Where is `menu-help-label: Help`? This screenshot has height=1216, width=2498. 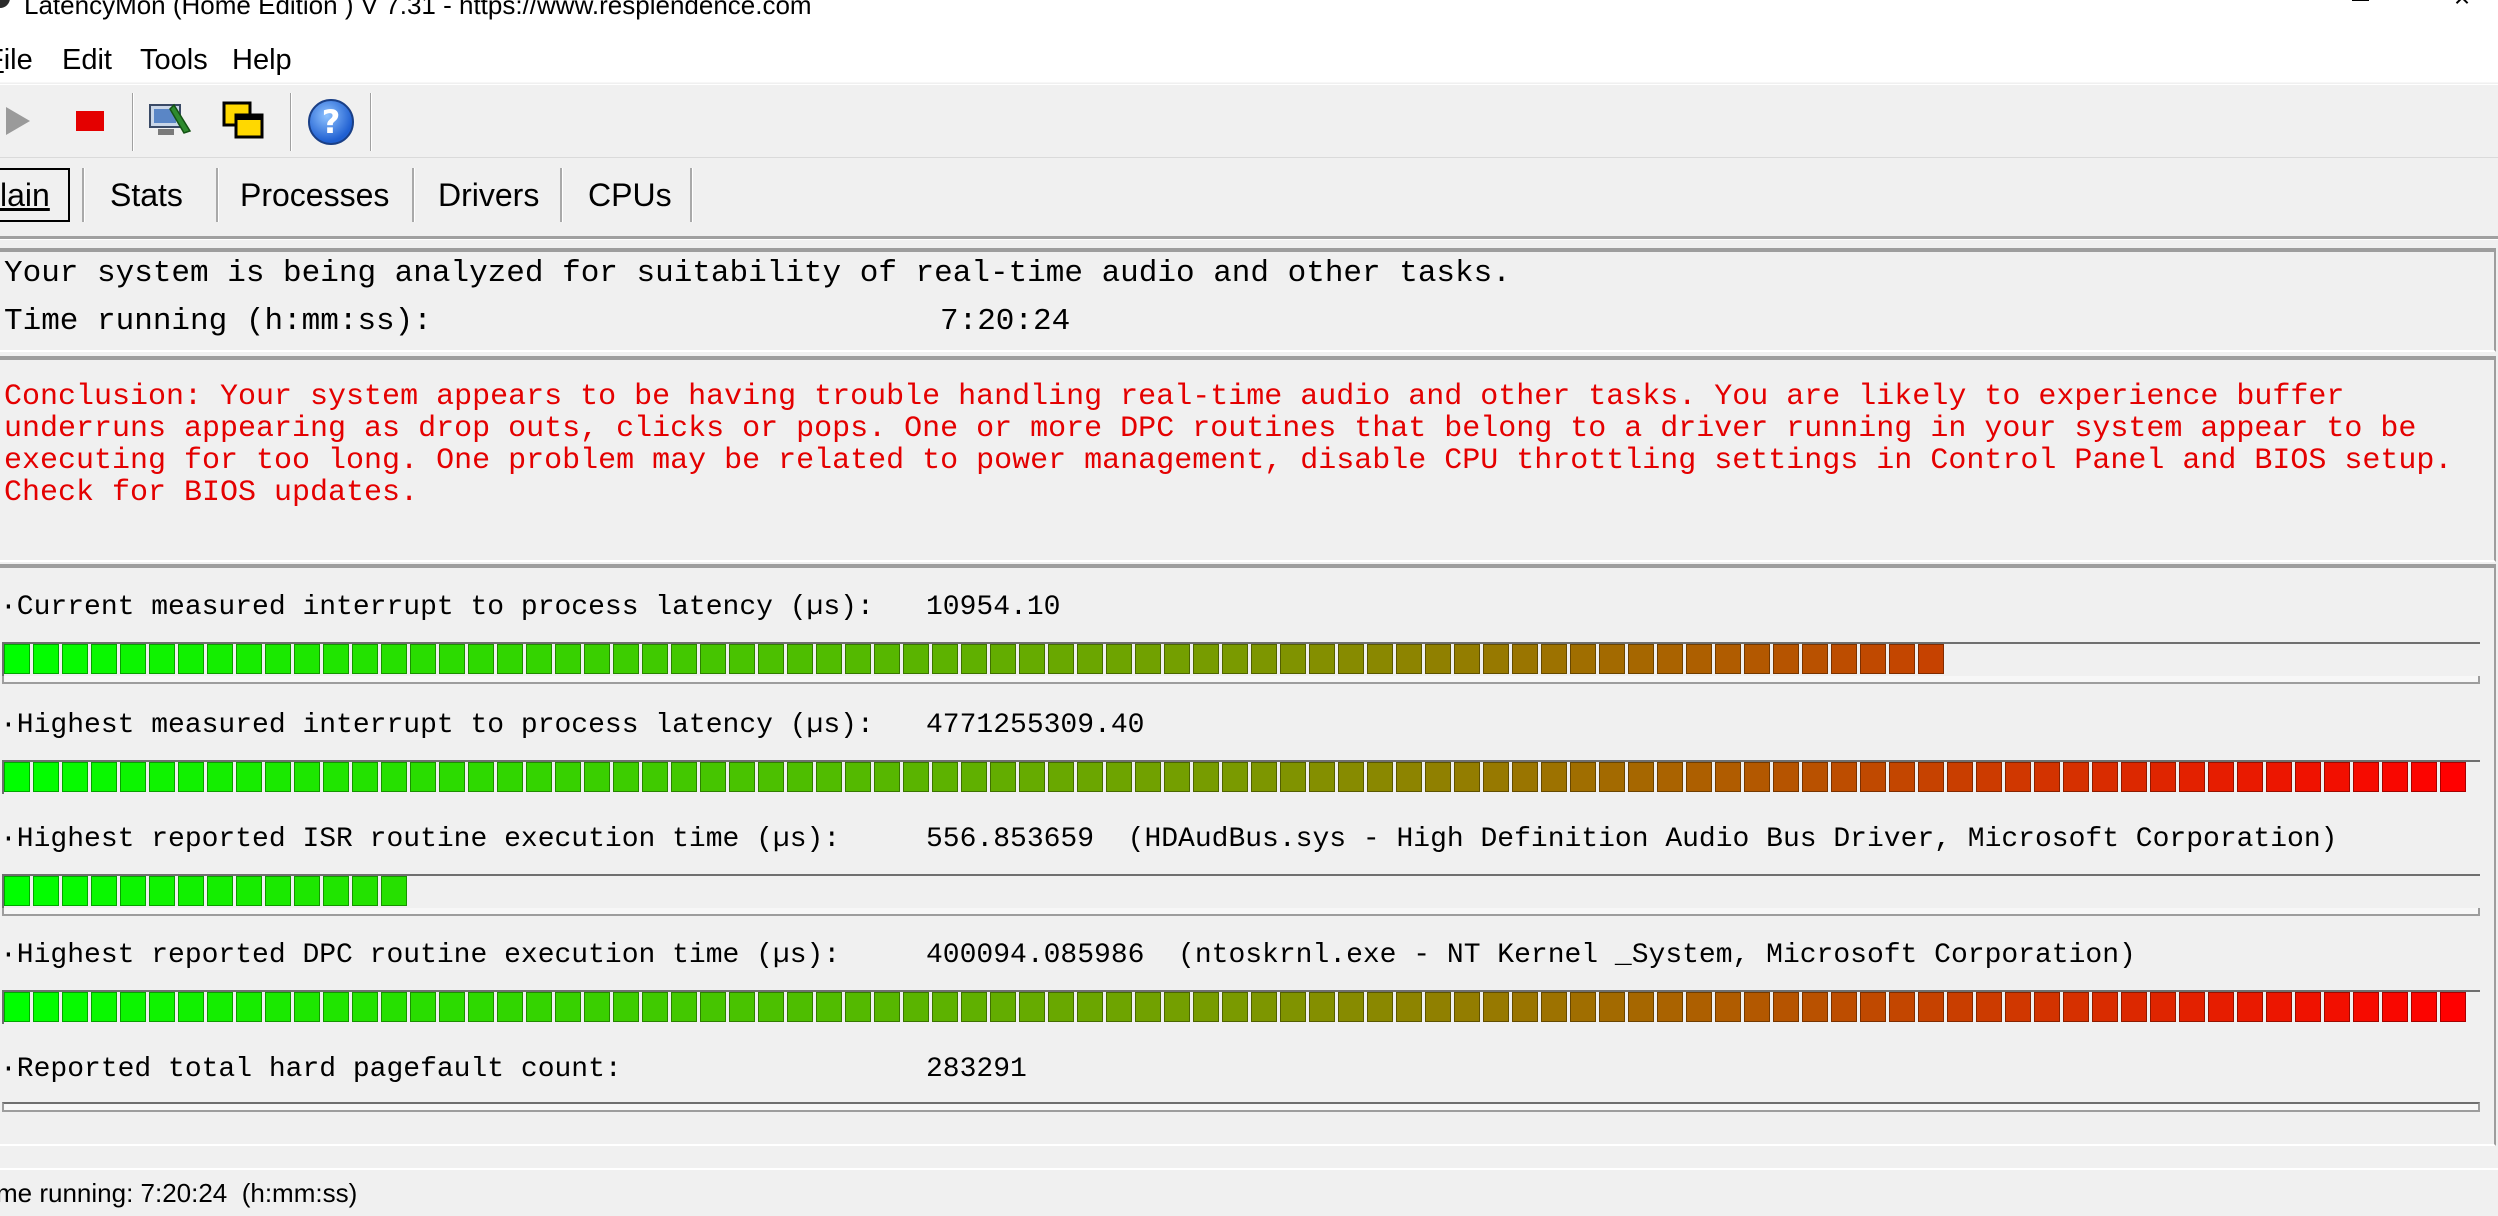
menu-help-label: Help is located at coordinates (262, 60).